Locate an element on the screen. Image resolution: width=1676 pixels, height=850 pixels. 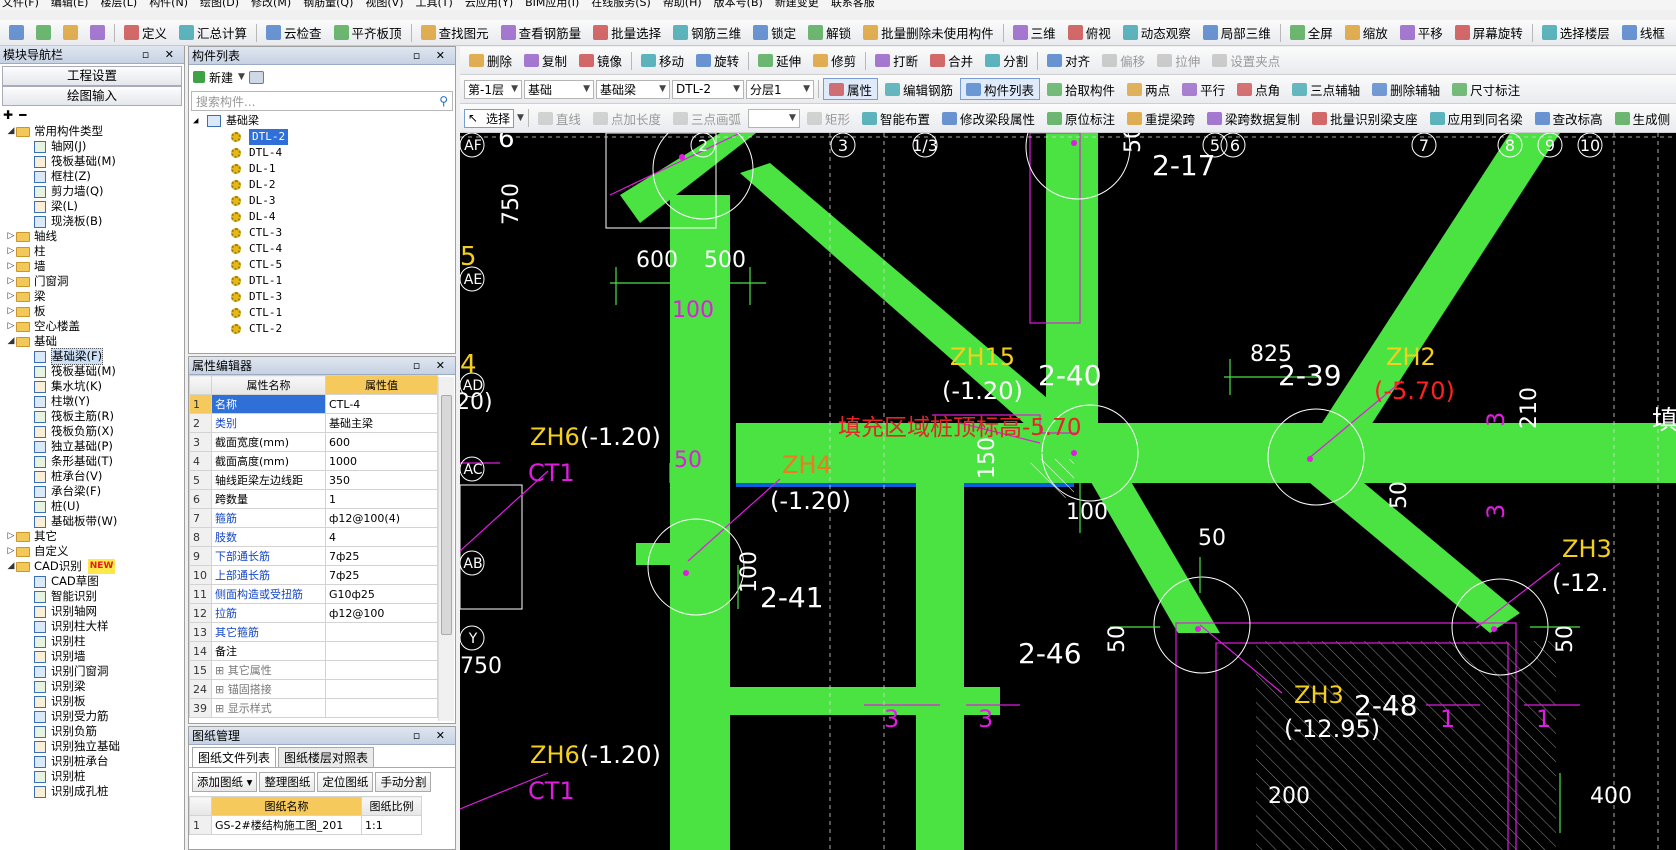
nav-tree-item: 梁(L) is located at coordinates (92, 206).